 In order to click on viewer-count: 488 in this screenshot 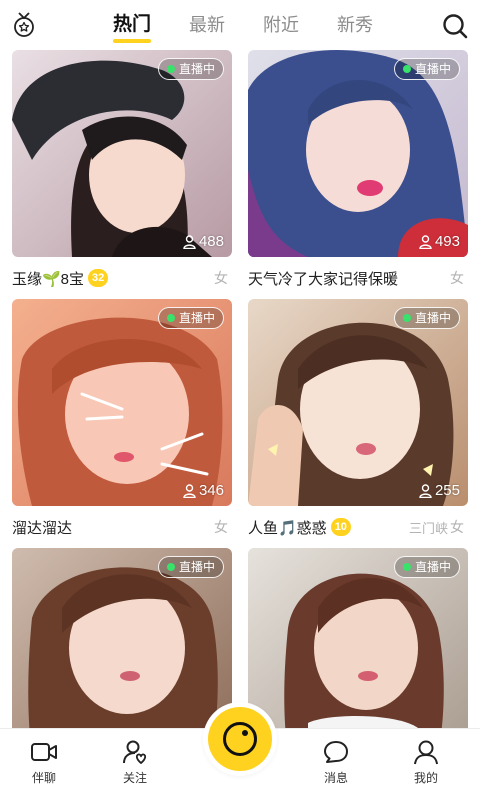, I will do `click(203, 241)`.